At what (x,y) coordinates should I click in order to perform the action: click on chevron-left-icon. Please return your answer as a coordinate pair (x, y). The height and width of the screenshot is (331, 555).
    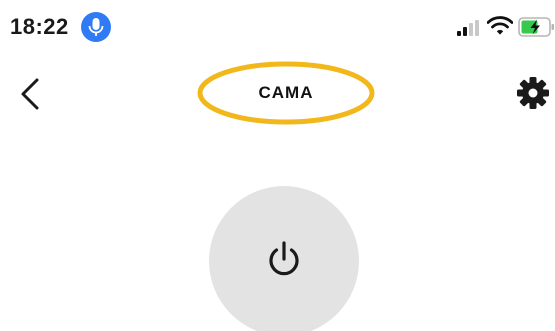
    Looking at the image, I should click on (32, 98).